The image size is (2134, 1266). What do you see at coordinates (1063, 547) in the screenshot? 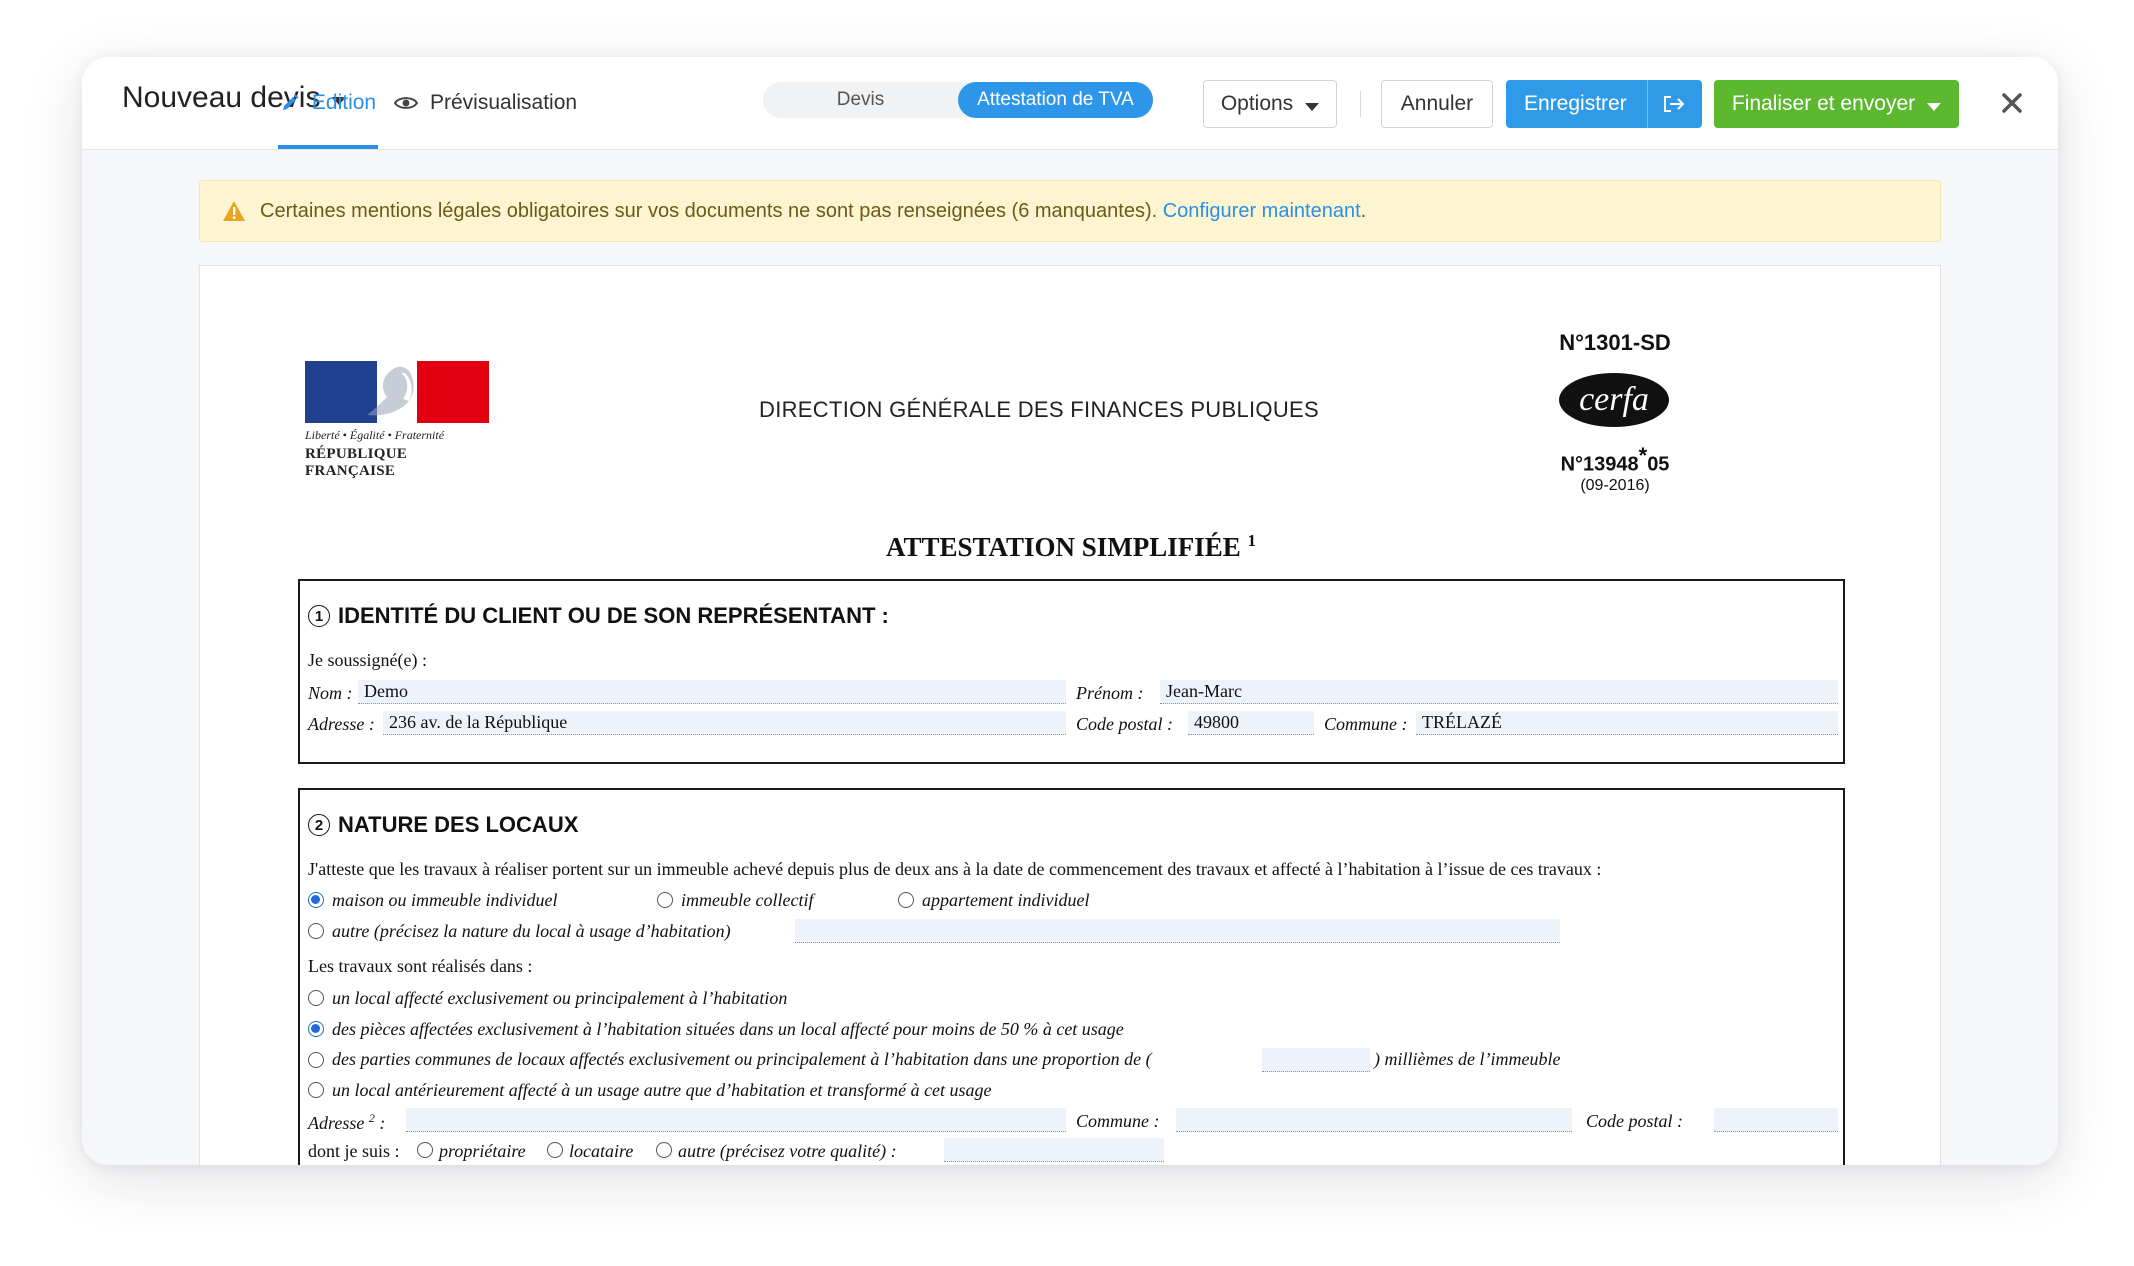
I see `attestation-title-text: ATTESTATION SIMPLIFIÉE` at bounding box center [1063, 547].